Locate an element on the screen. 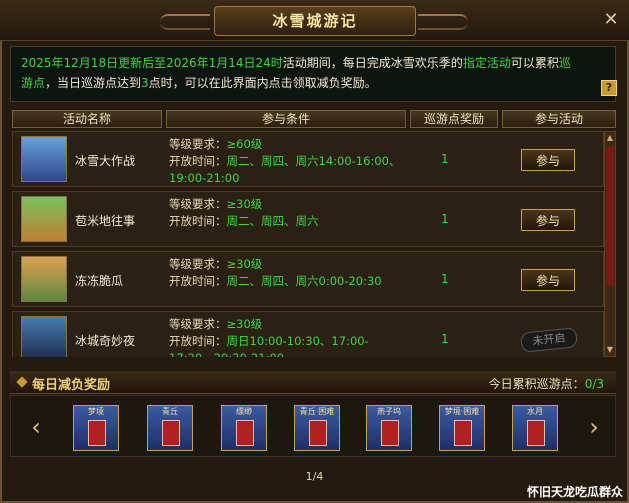 The image size is (629, 503). reward-title: 每日减负奖励 is located at coordinates (71, 385).